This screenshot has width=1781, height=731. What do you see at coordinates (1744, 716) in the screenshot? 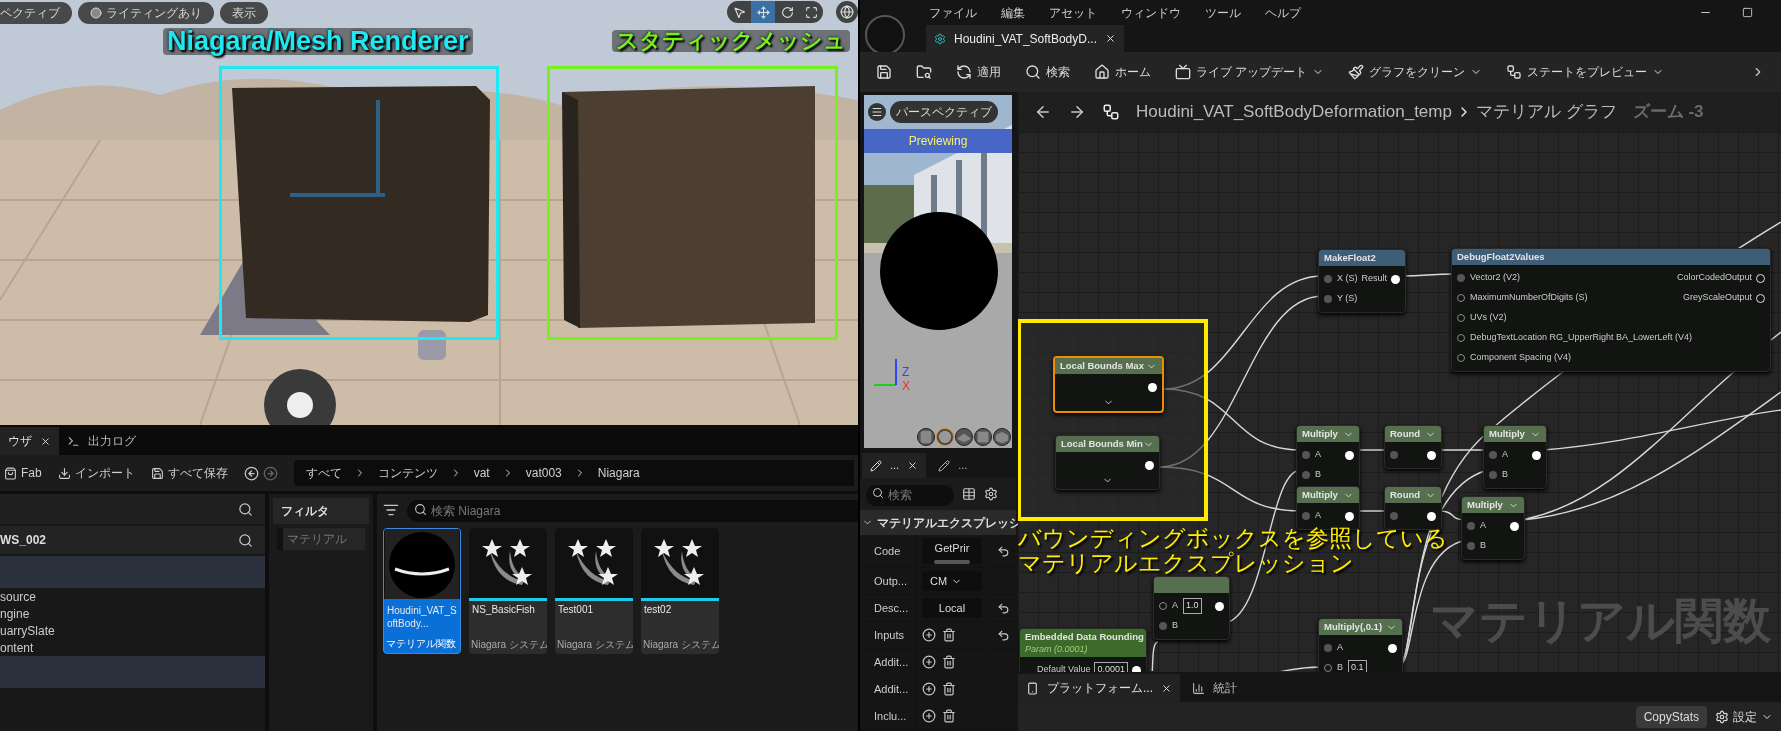
I see `settings-button: 設定` at bounding box center [1744, 716].